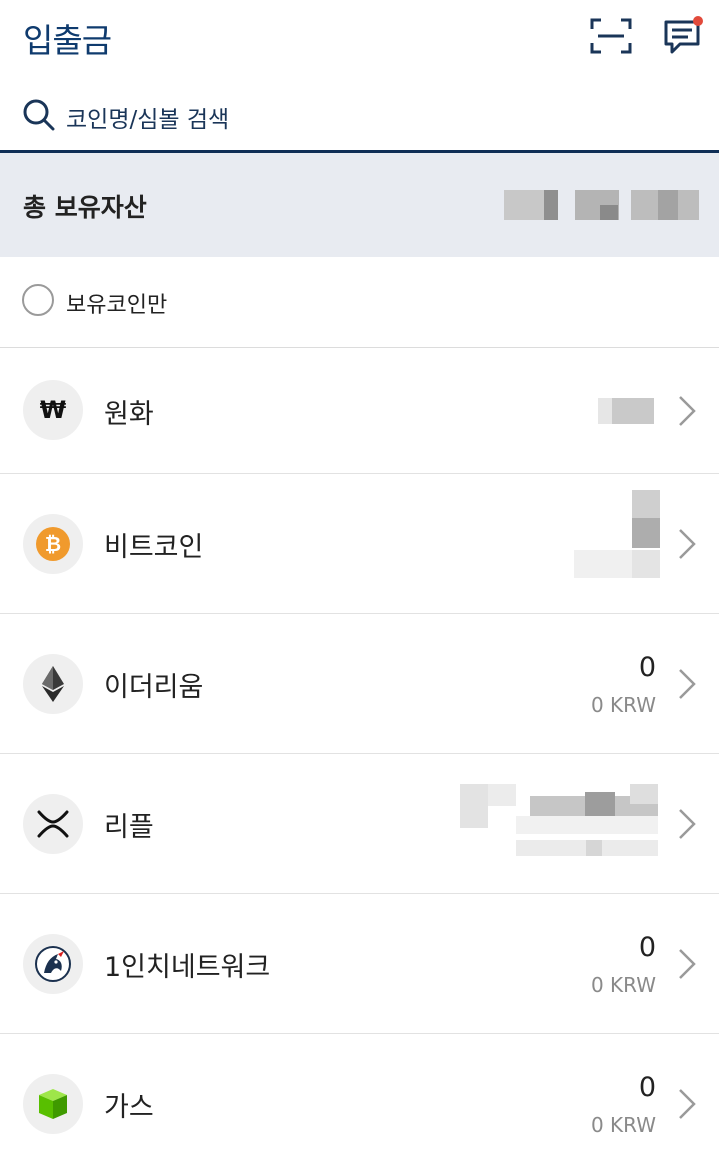 This screenshot has width=719, height=1172. Describe the element at coordinates (129, 414) in the screenshot. I see `coin-name: 원화` at that location.